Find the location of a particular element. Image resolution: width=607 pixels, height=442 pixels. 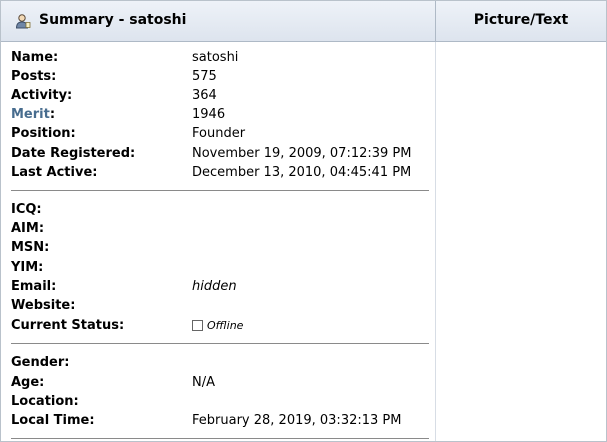

name-label: Name: is located at coordinates (35, 57).